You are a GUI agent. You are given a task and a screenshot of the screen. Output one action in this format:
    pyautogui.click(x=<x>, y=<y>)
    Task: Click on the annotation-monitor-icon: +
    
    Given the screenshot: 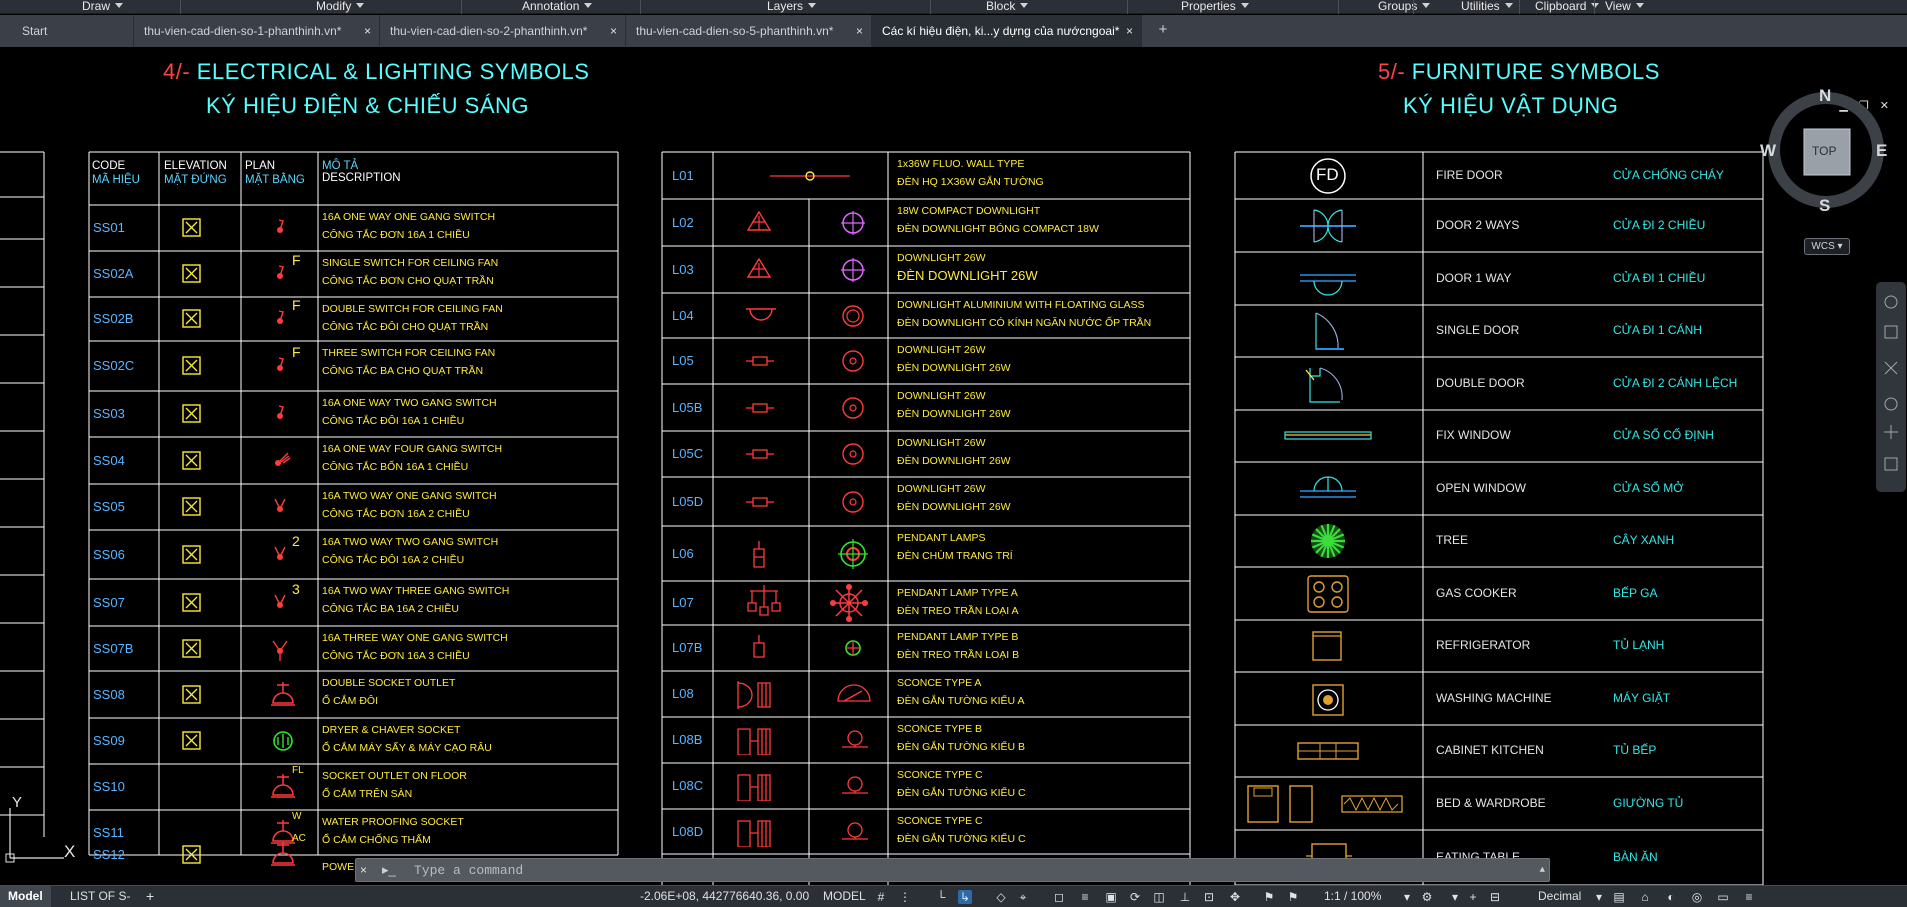 What is the action you would take?
    pyautogui.click(x=1473, y=897)
    